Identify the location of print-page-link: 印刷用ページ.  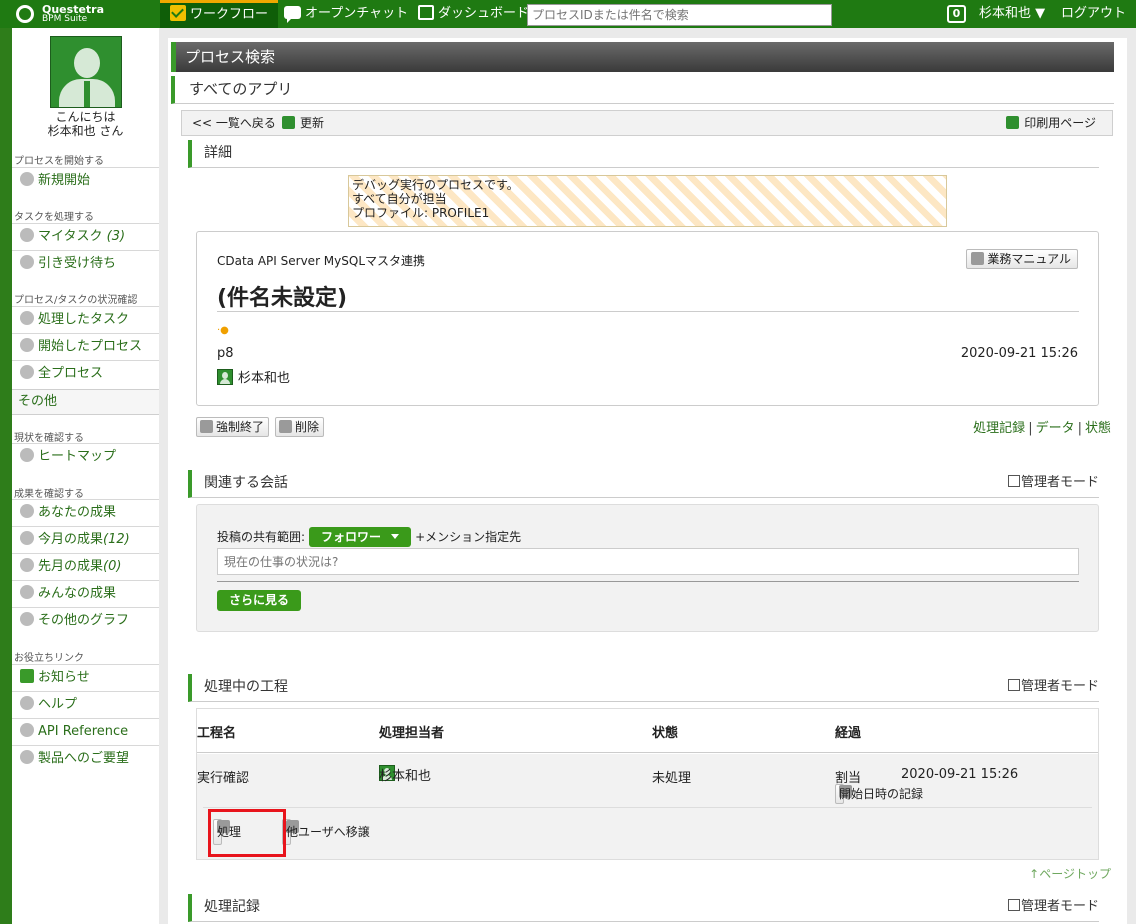
(1051, 123).